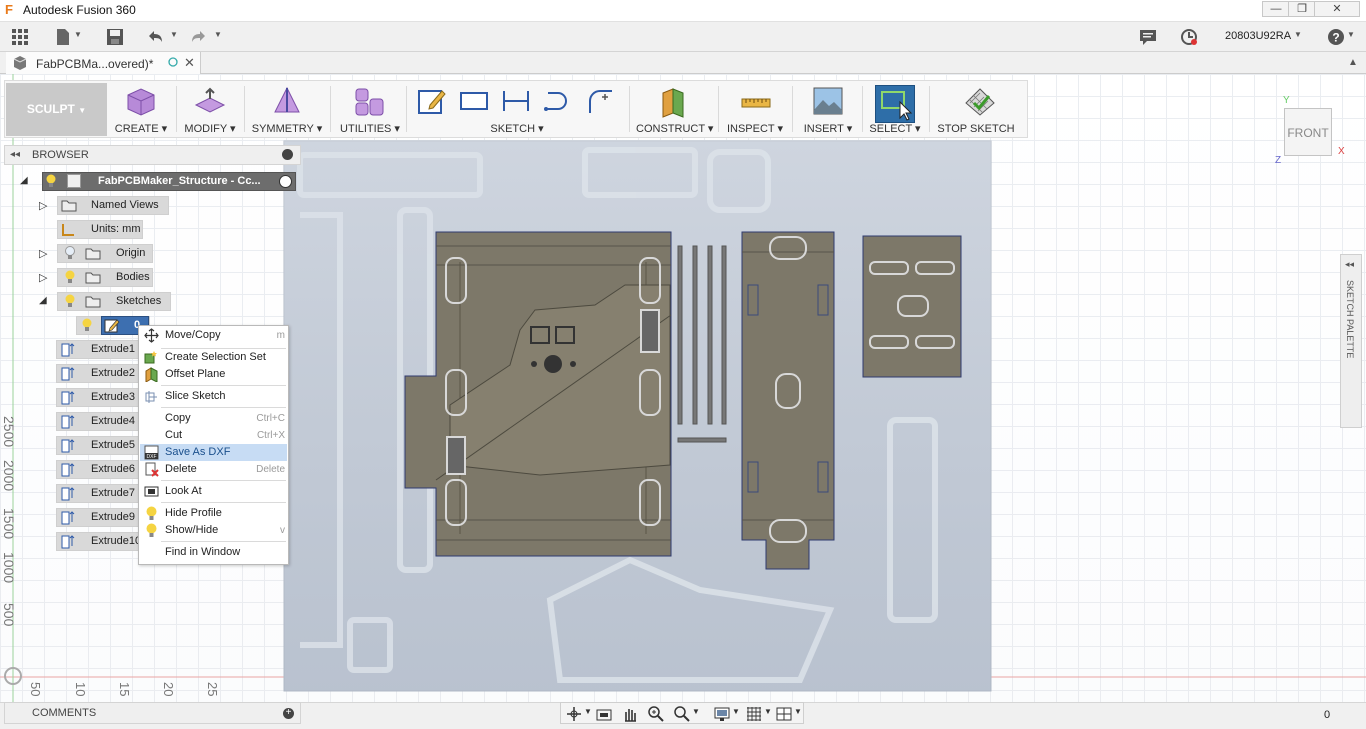 The height and width of the screenshot is (729, 1366). Describe the element at coordinates (213, 335) in the screenshot. I see `menu-item-move-copy: Move/Copy m` at that location.